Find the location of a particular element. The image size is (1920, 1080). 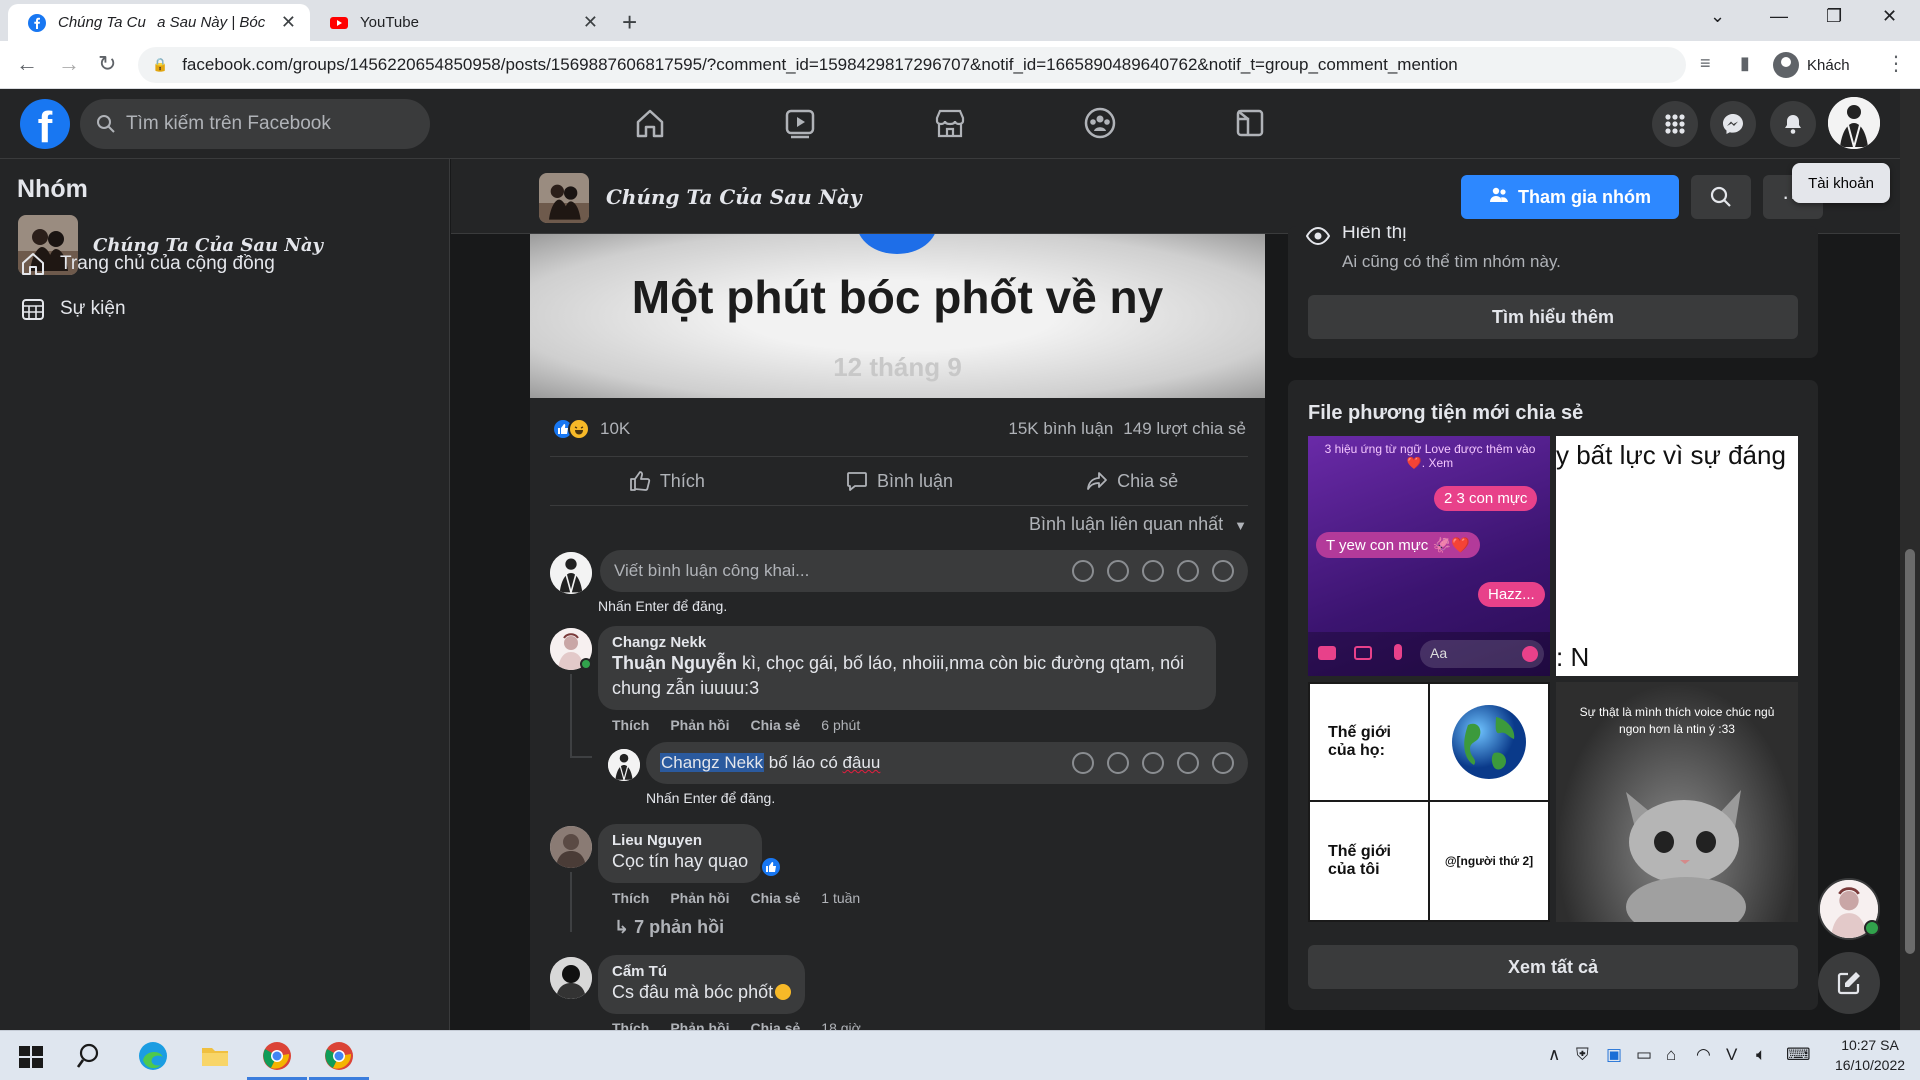

minimize-button: — is located at coordinates (1779, 16).